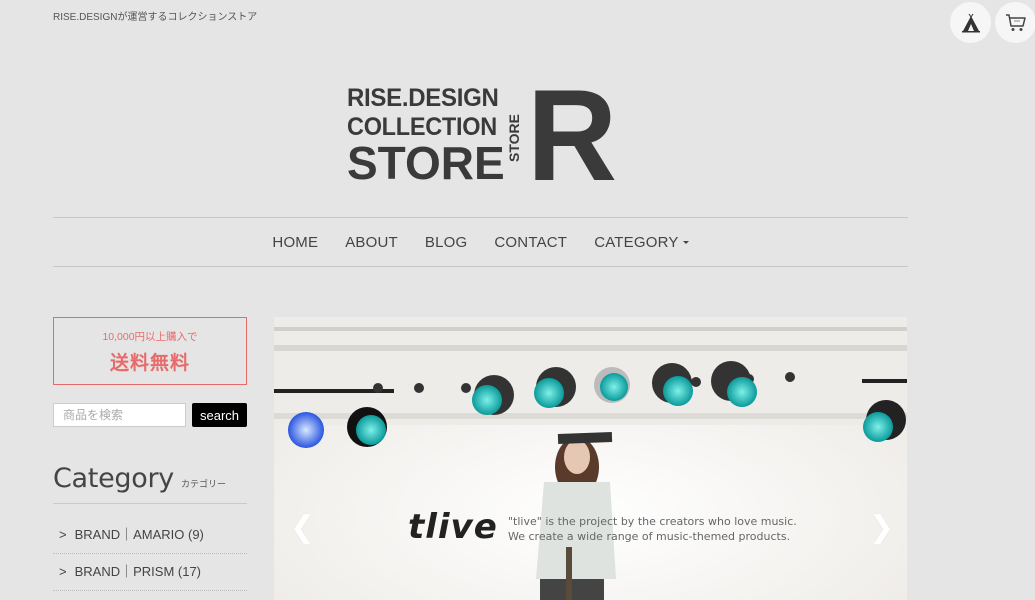  Describe the element at coordinates (149, 363) in the screenshot. I see `shipping-headline: 送料無料` at that location.